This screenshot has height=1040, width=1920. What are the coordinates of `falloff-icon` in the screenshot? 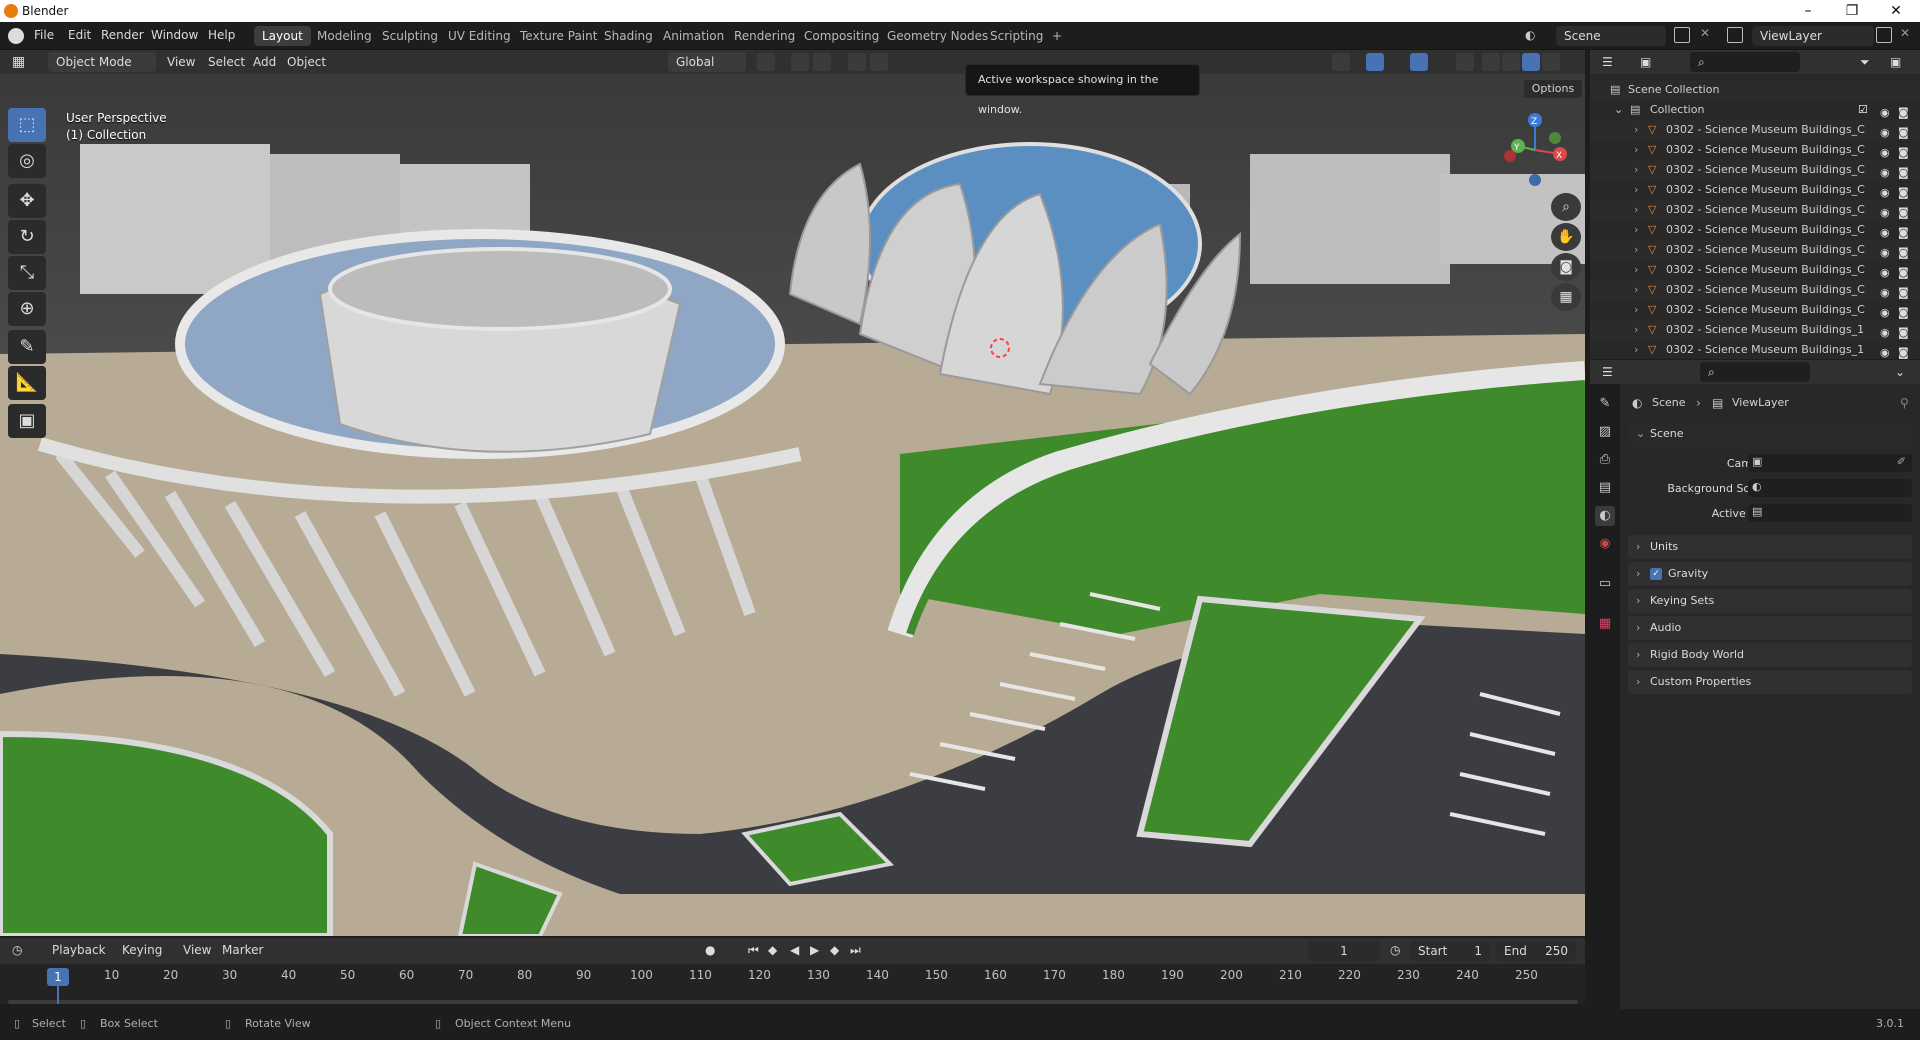 It's located at (879, 62).